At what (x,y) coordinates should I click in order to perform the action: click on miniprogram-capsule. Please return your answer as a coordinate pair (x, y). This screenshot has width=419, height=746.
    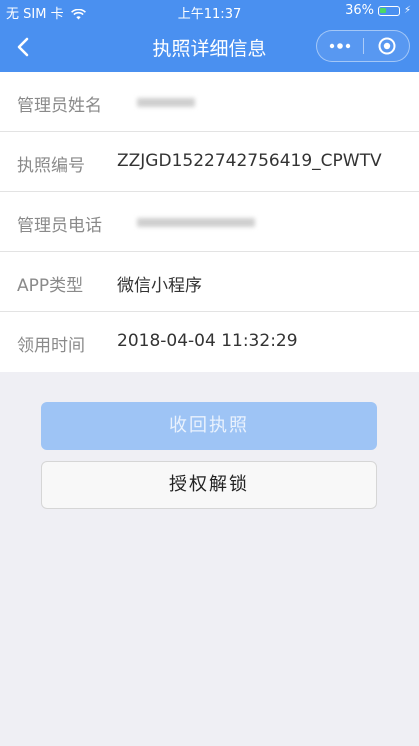
    Looking at the image, I should click on (363, 46).